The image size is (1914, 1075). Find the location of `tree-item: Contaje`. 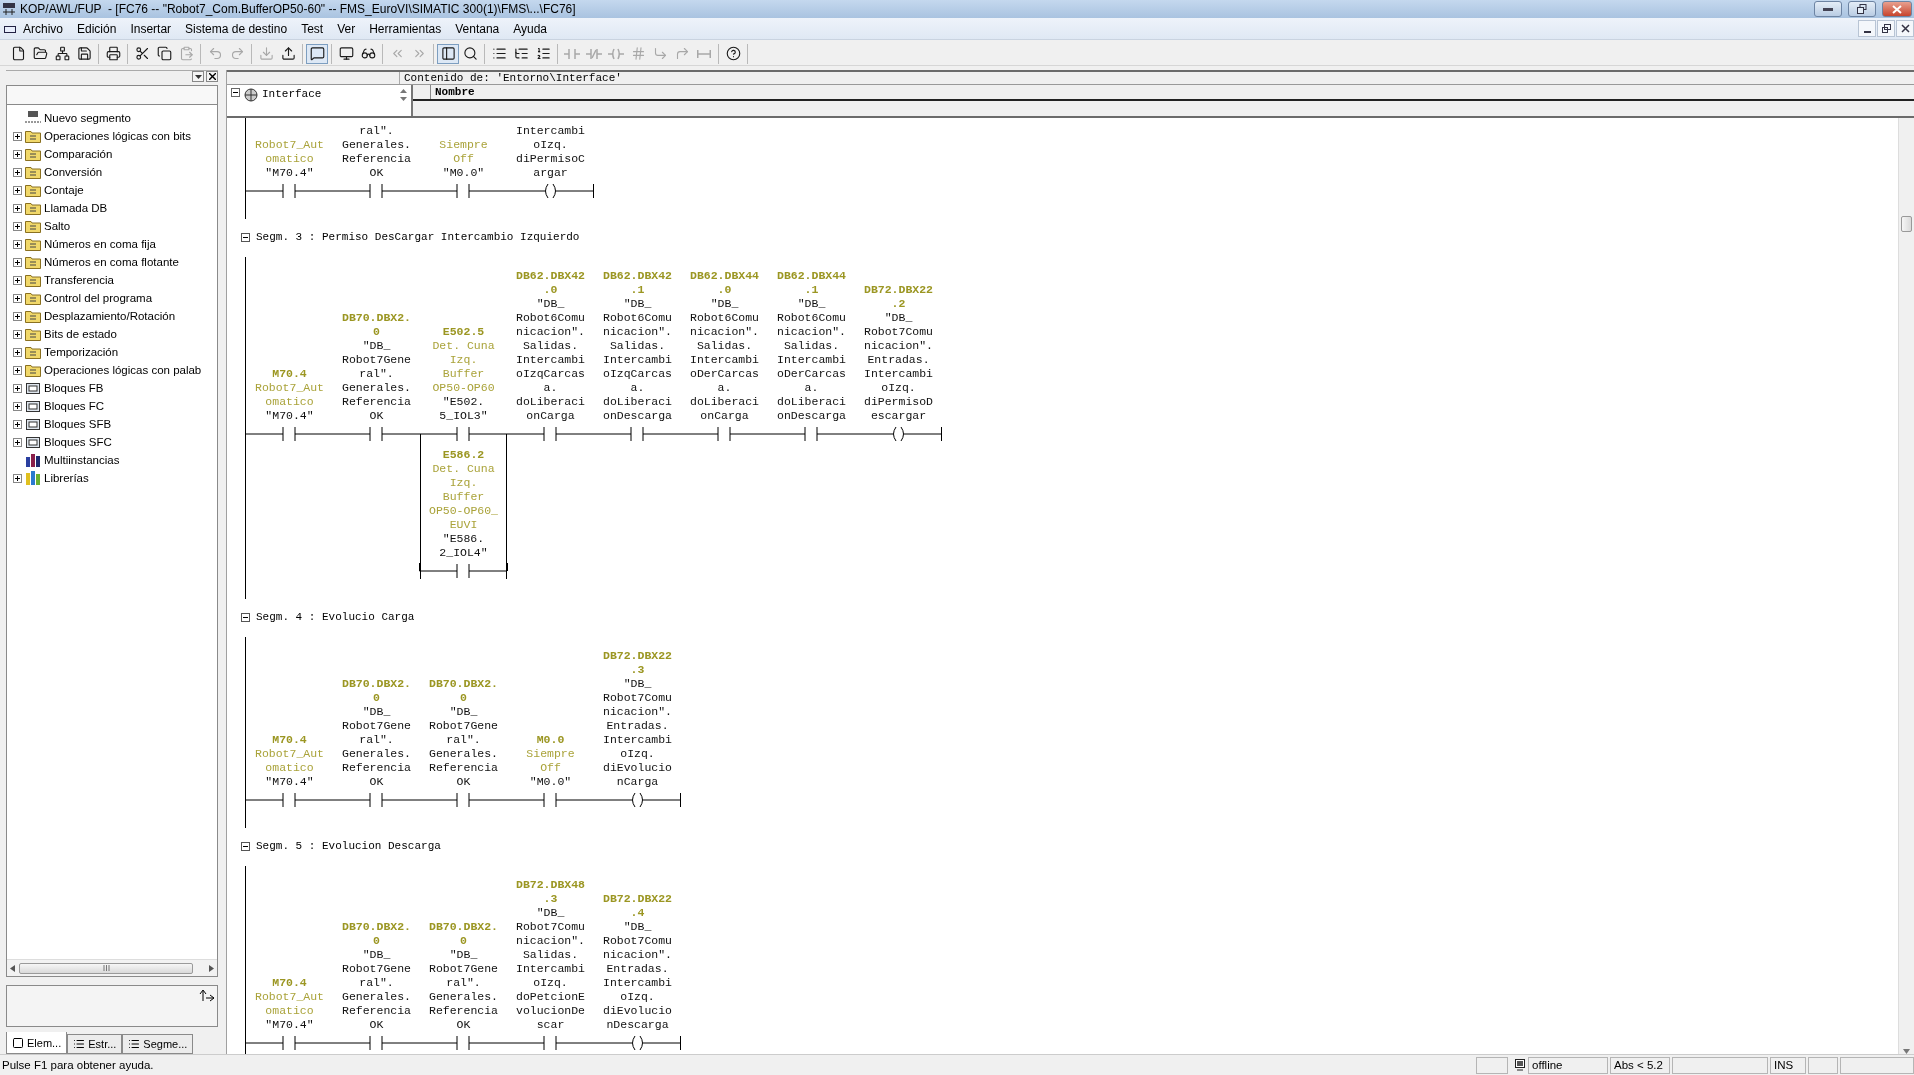

tree-item: Contaje is located at coordinates (64, 190).